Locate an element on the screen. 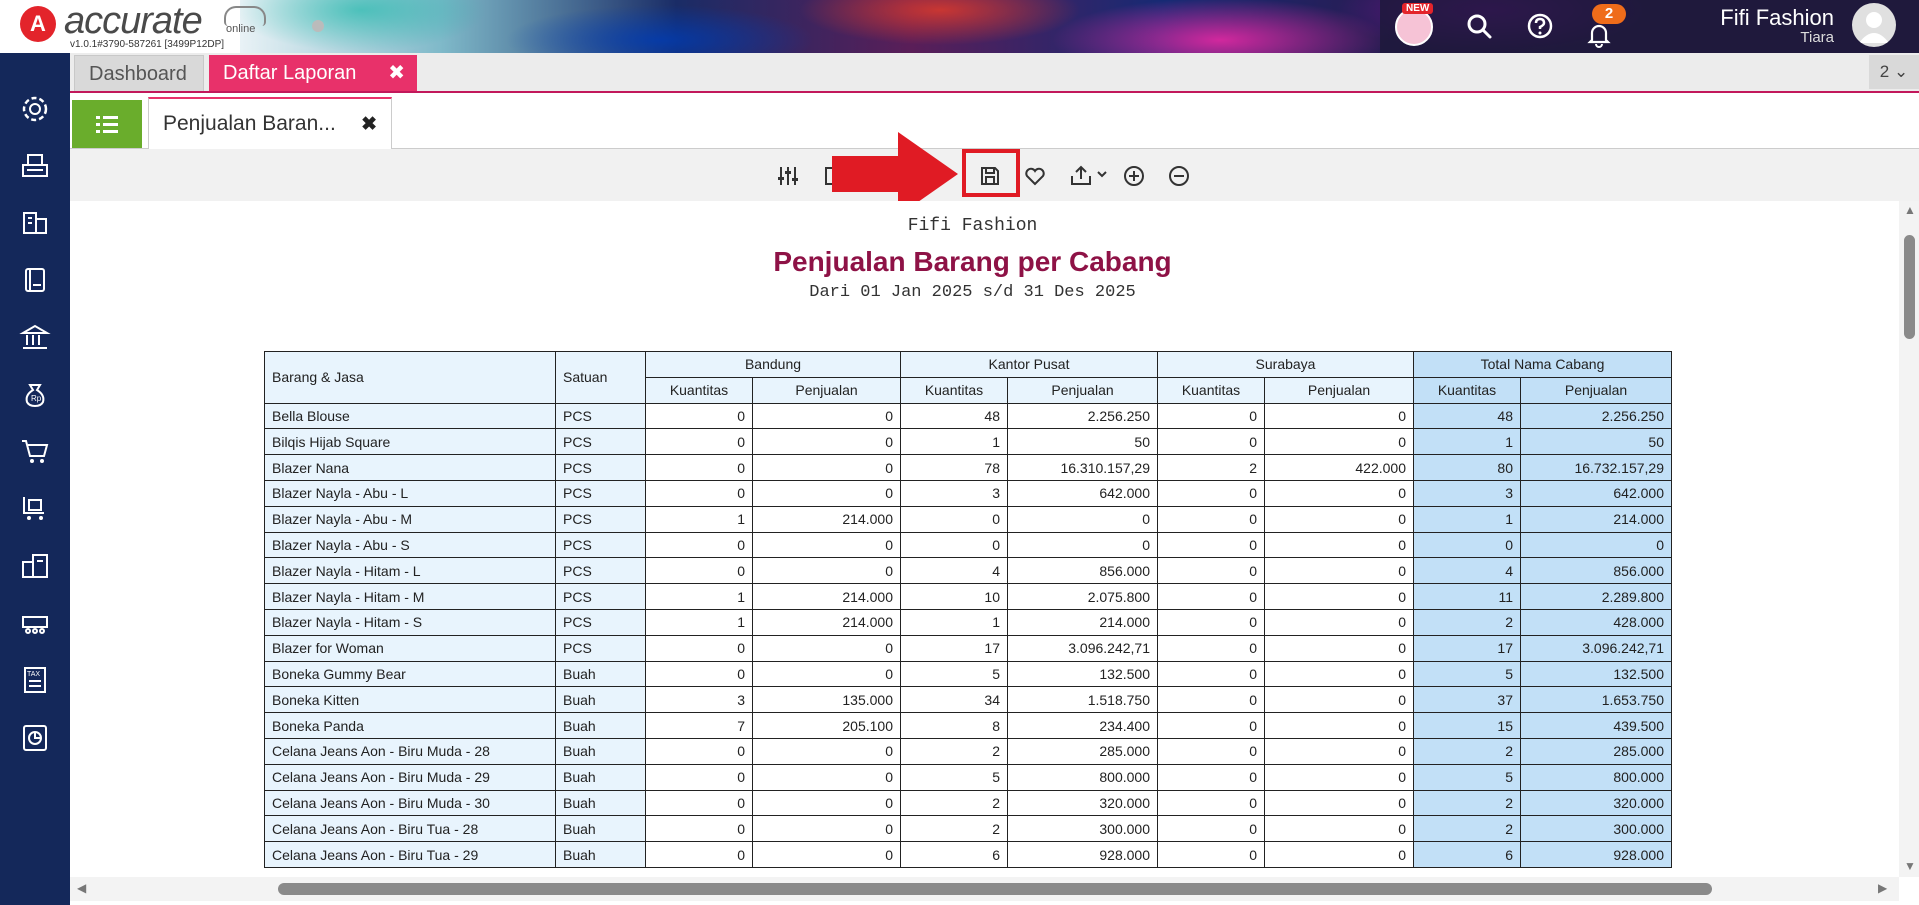 This screenshot has height=905, width=1919. notification-bell-icon is located at coordinates (1599, 37).